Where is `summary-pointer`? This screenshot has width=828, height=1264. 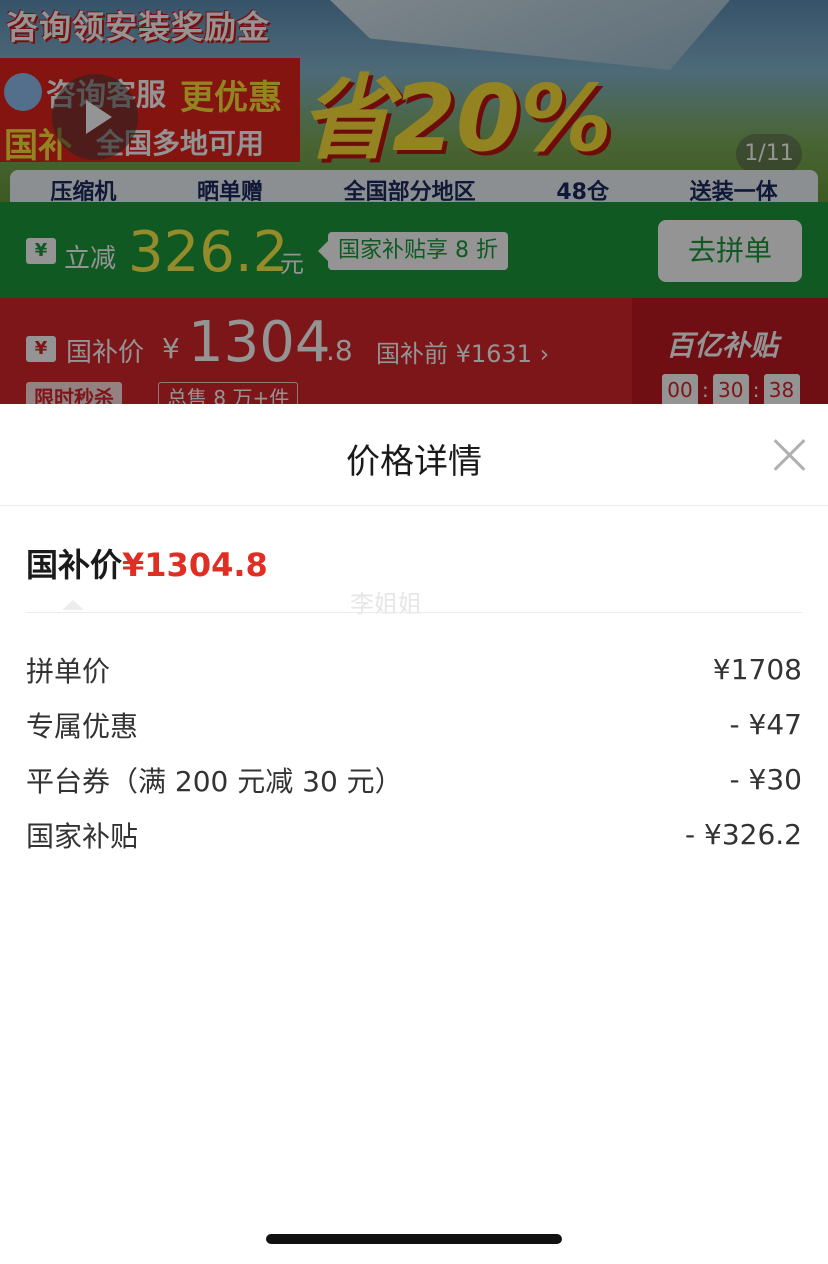 summary-pointer is located at coordinates (73, 605).